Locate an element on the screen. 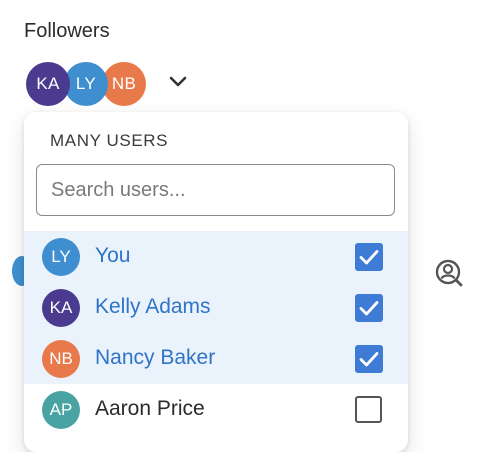 The image size is (480, 452). list-item: NB Nancy Baker is located at coordinates (216, 358).